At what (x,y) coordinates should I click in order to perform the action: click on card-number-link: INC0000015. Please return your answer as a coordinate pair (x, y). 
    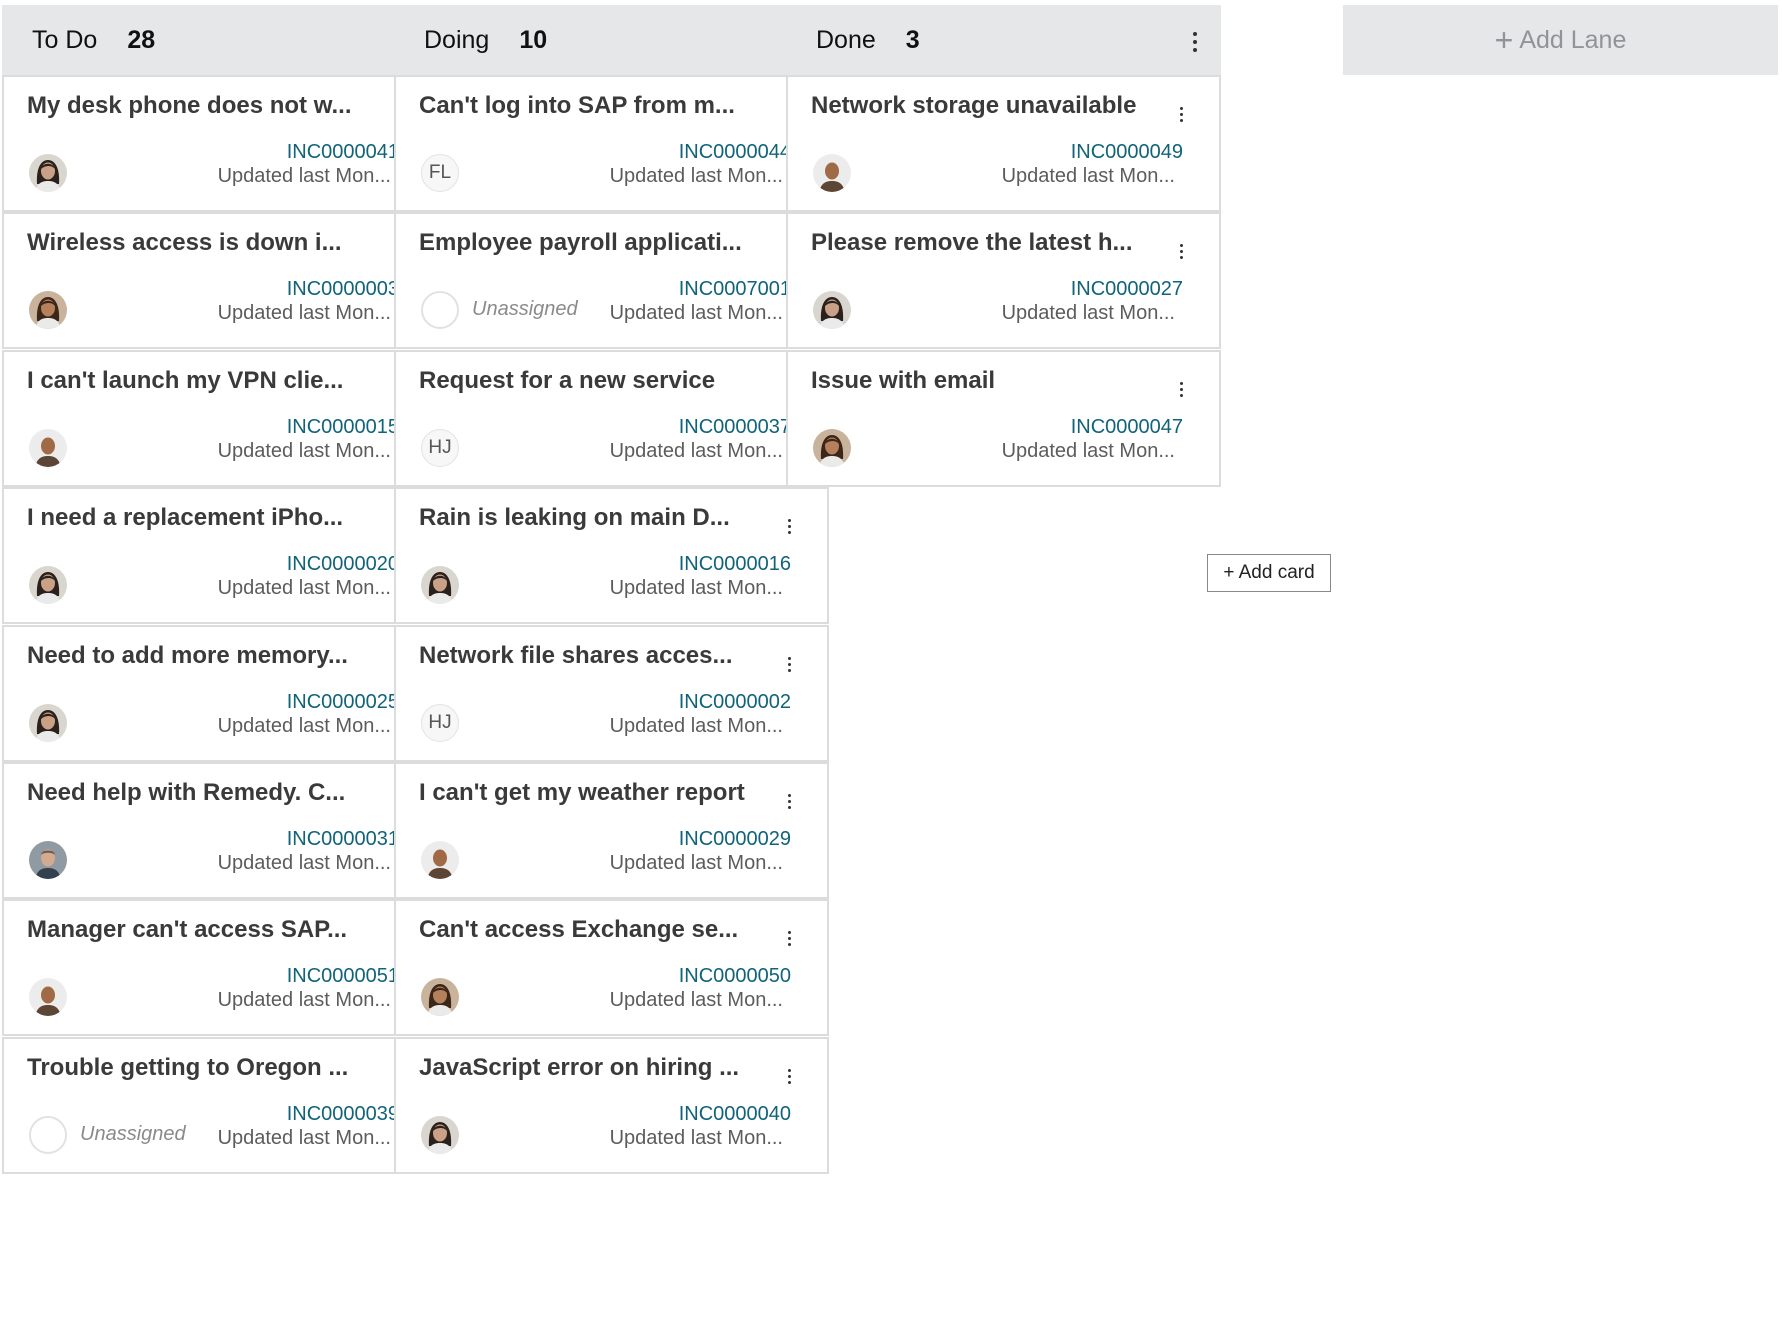
    Looking at the image, I should click on (343, 427).